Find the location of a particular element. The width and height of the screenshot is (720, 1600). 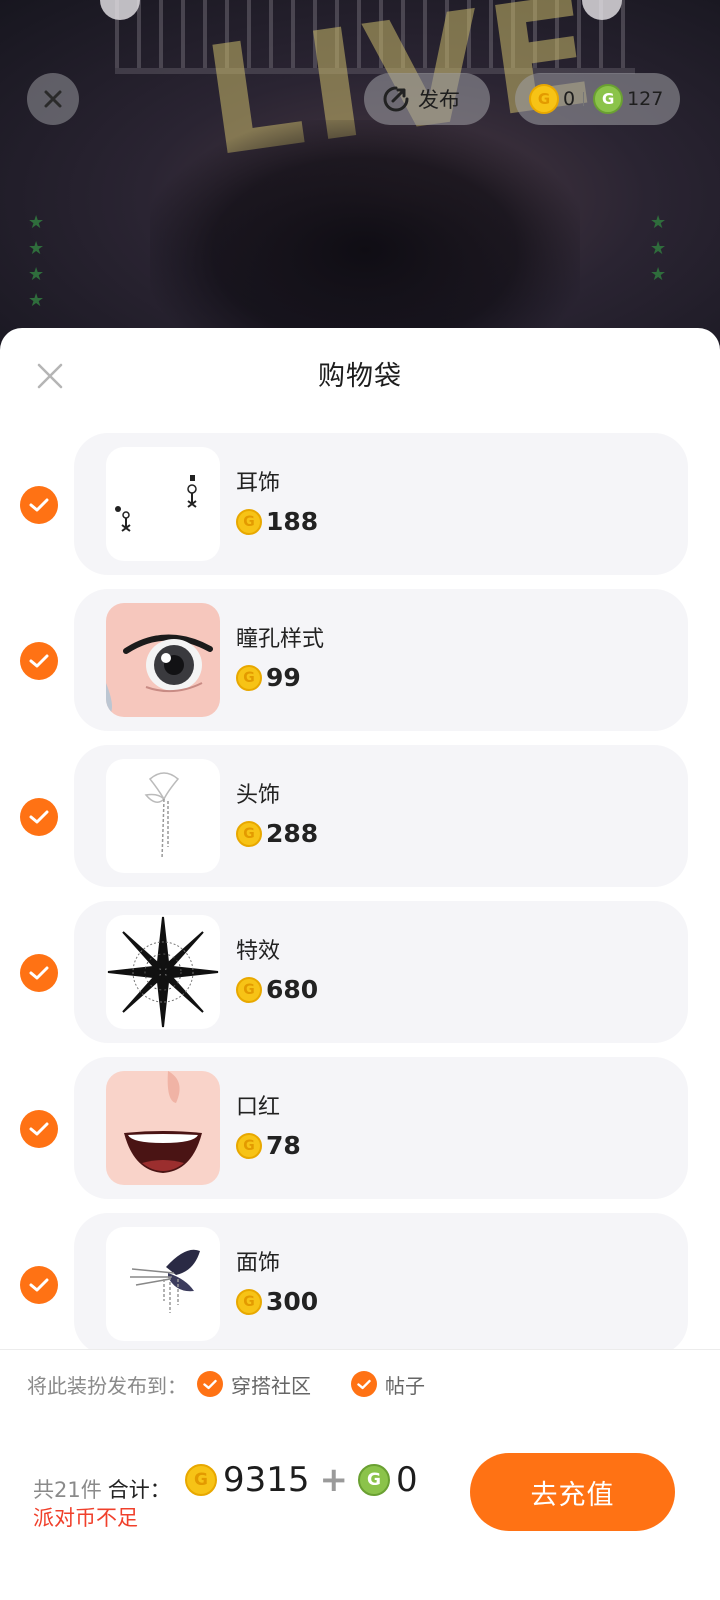

item-price: 680 is located at coordinates (277, 989).